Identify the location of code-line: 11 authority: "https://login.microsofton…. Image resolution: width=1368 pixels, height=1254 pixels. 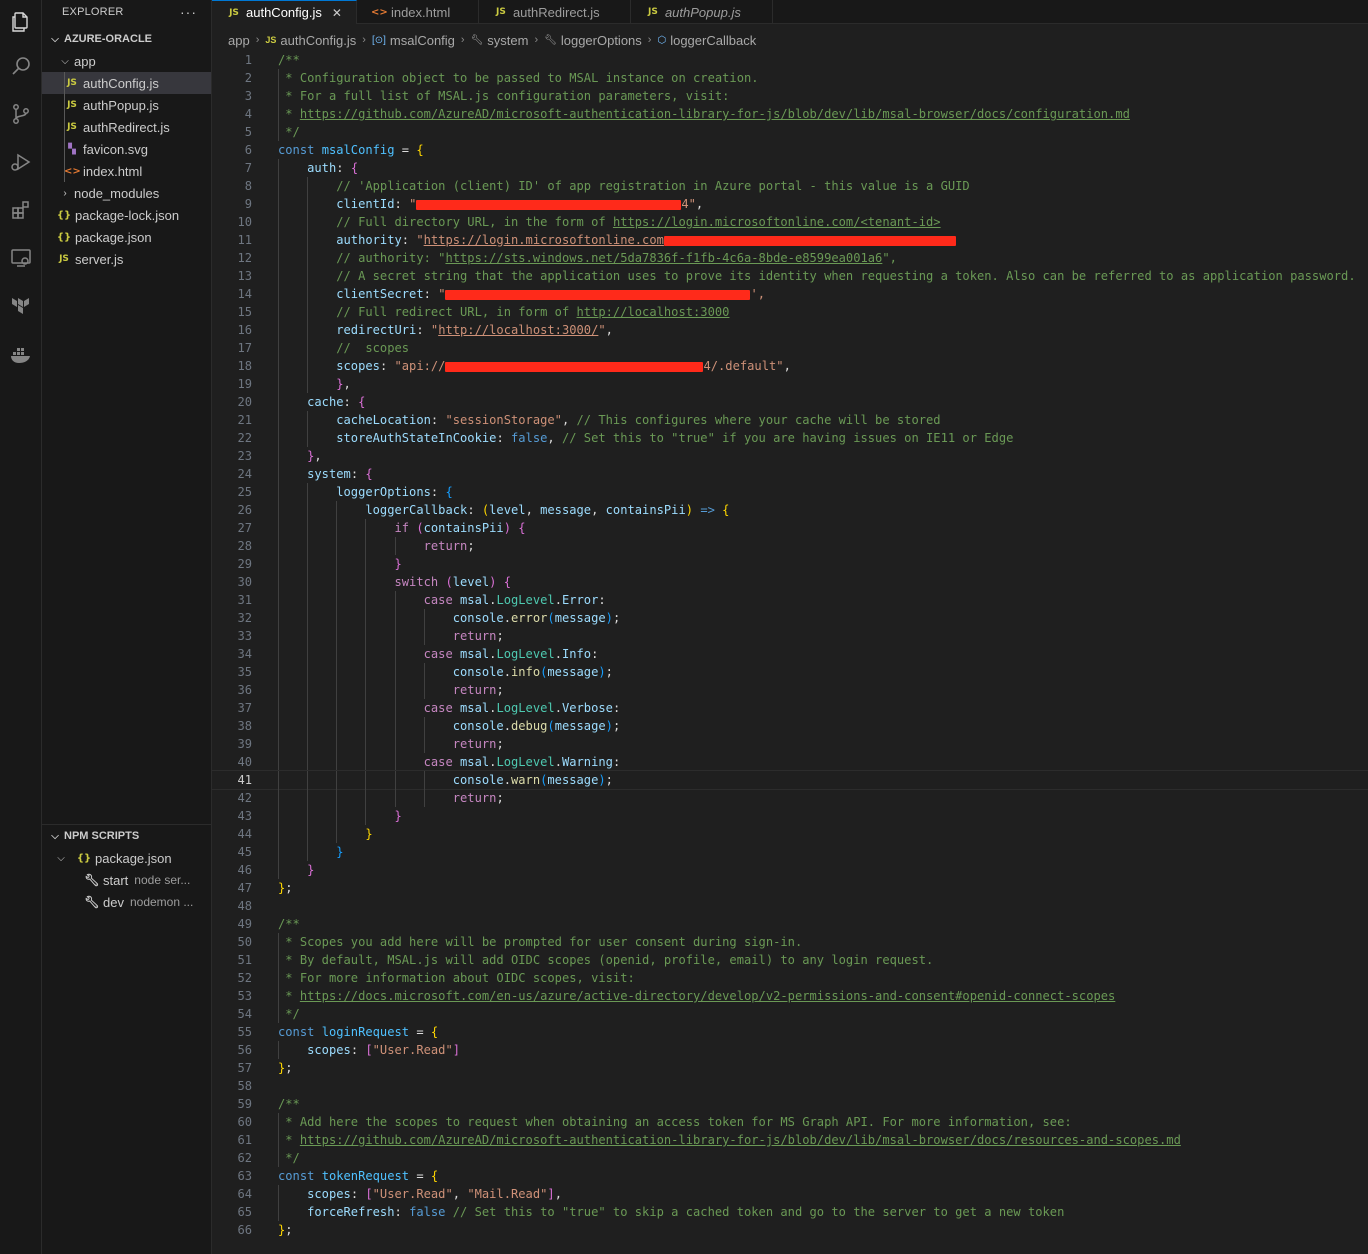
(790, 240).